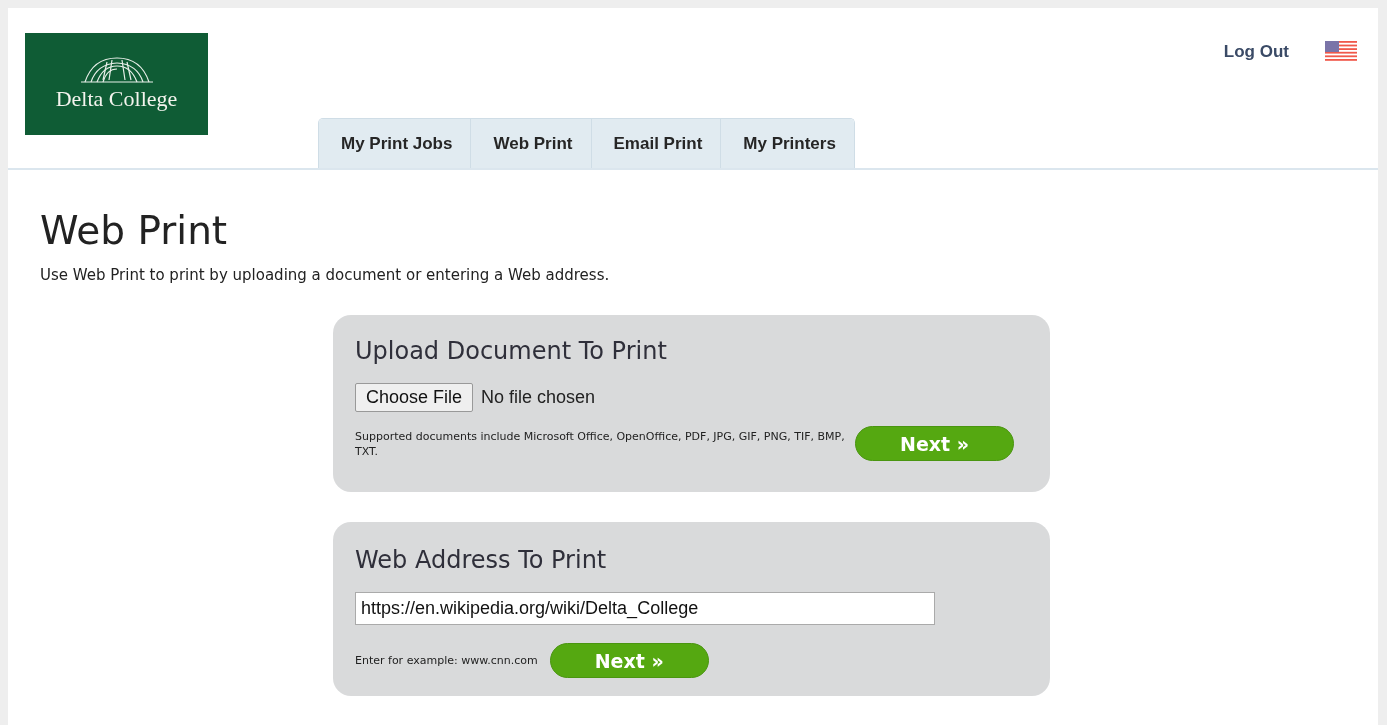  What do you see at coordinates (414, 397) in the screenshot?
I see `choose-file-button: Choose File` at bounding box center [414, 397].